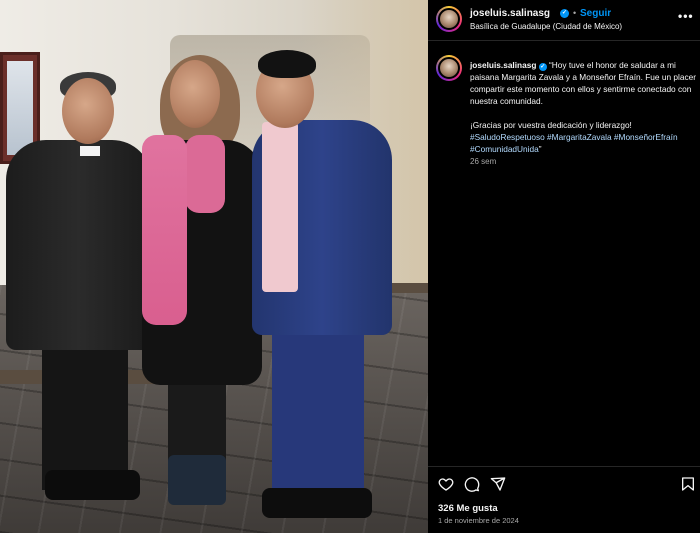 Image resolution: width=700 pixels, height=533 pixels. What do you see at coordinates (472, 484) in the screenshot?
I see `comment-icon` at bounding box center [472, 484].